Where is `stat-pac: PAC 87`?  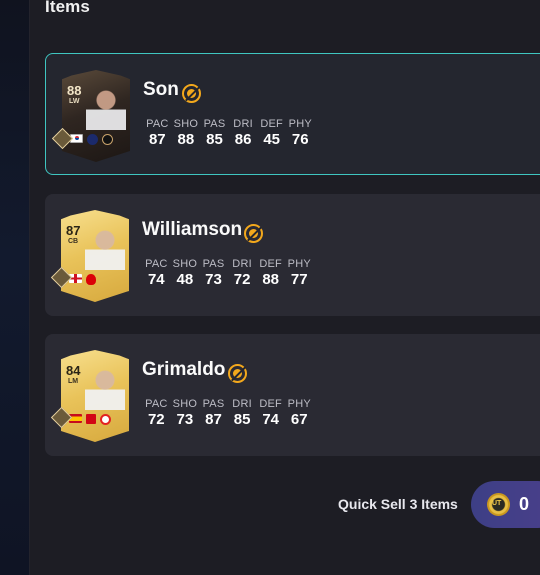
stat-pac: PAC 87 is located at coordinates (157, 133).